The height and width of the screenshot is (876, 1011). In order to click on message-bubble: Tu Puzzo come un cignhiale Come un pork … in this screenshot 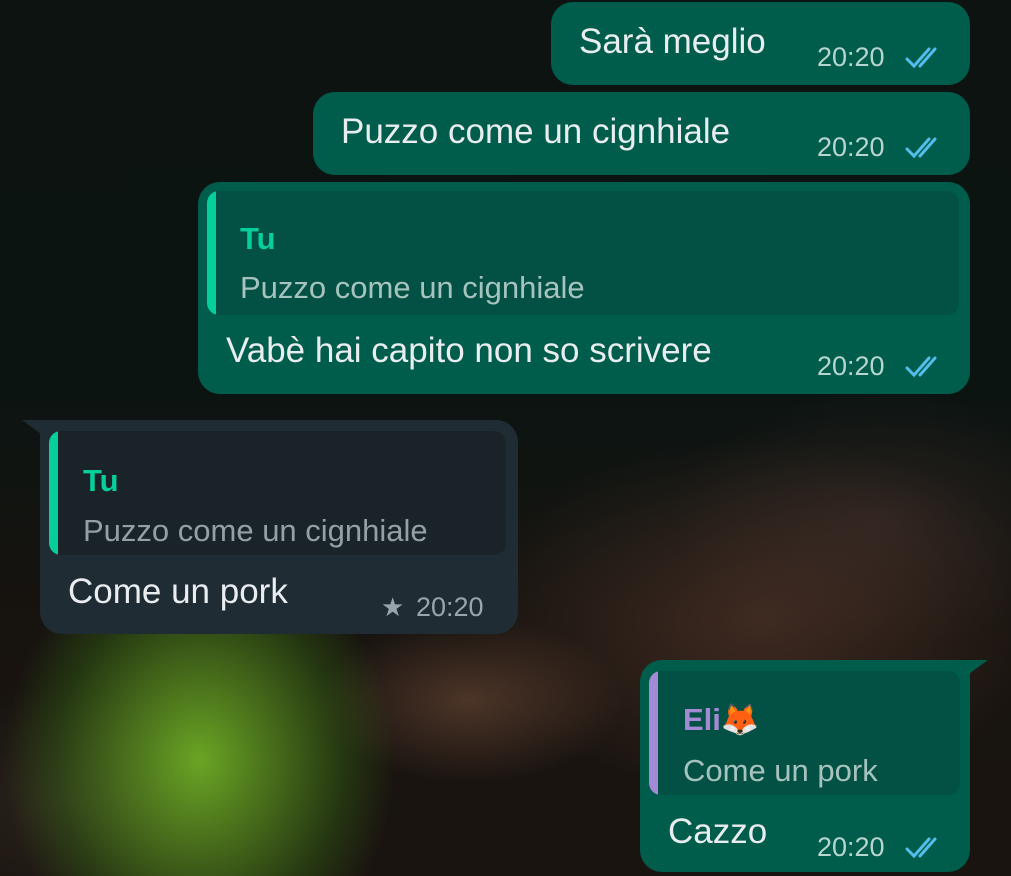, I will do `click(279, 527)`.